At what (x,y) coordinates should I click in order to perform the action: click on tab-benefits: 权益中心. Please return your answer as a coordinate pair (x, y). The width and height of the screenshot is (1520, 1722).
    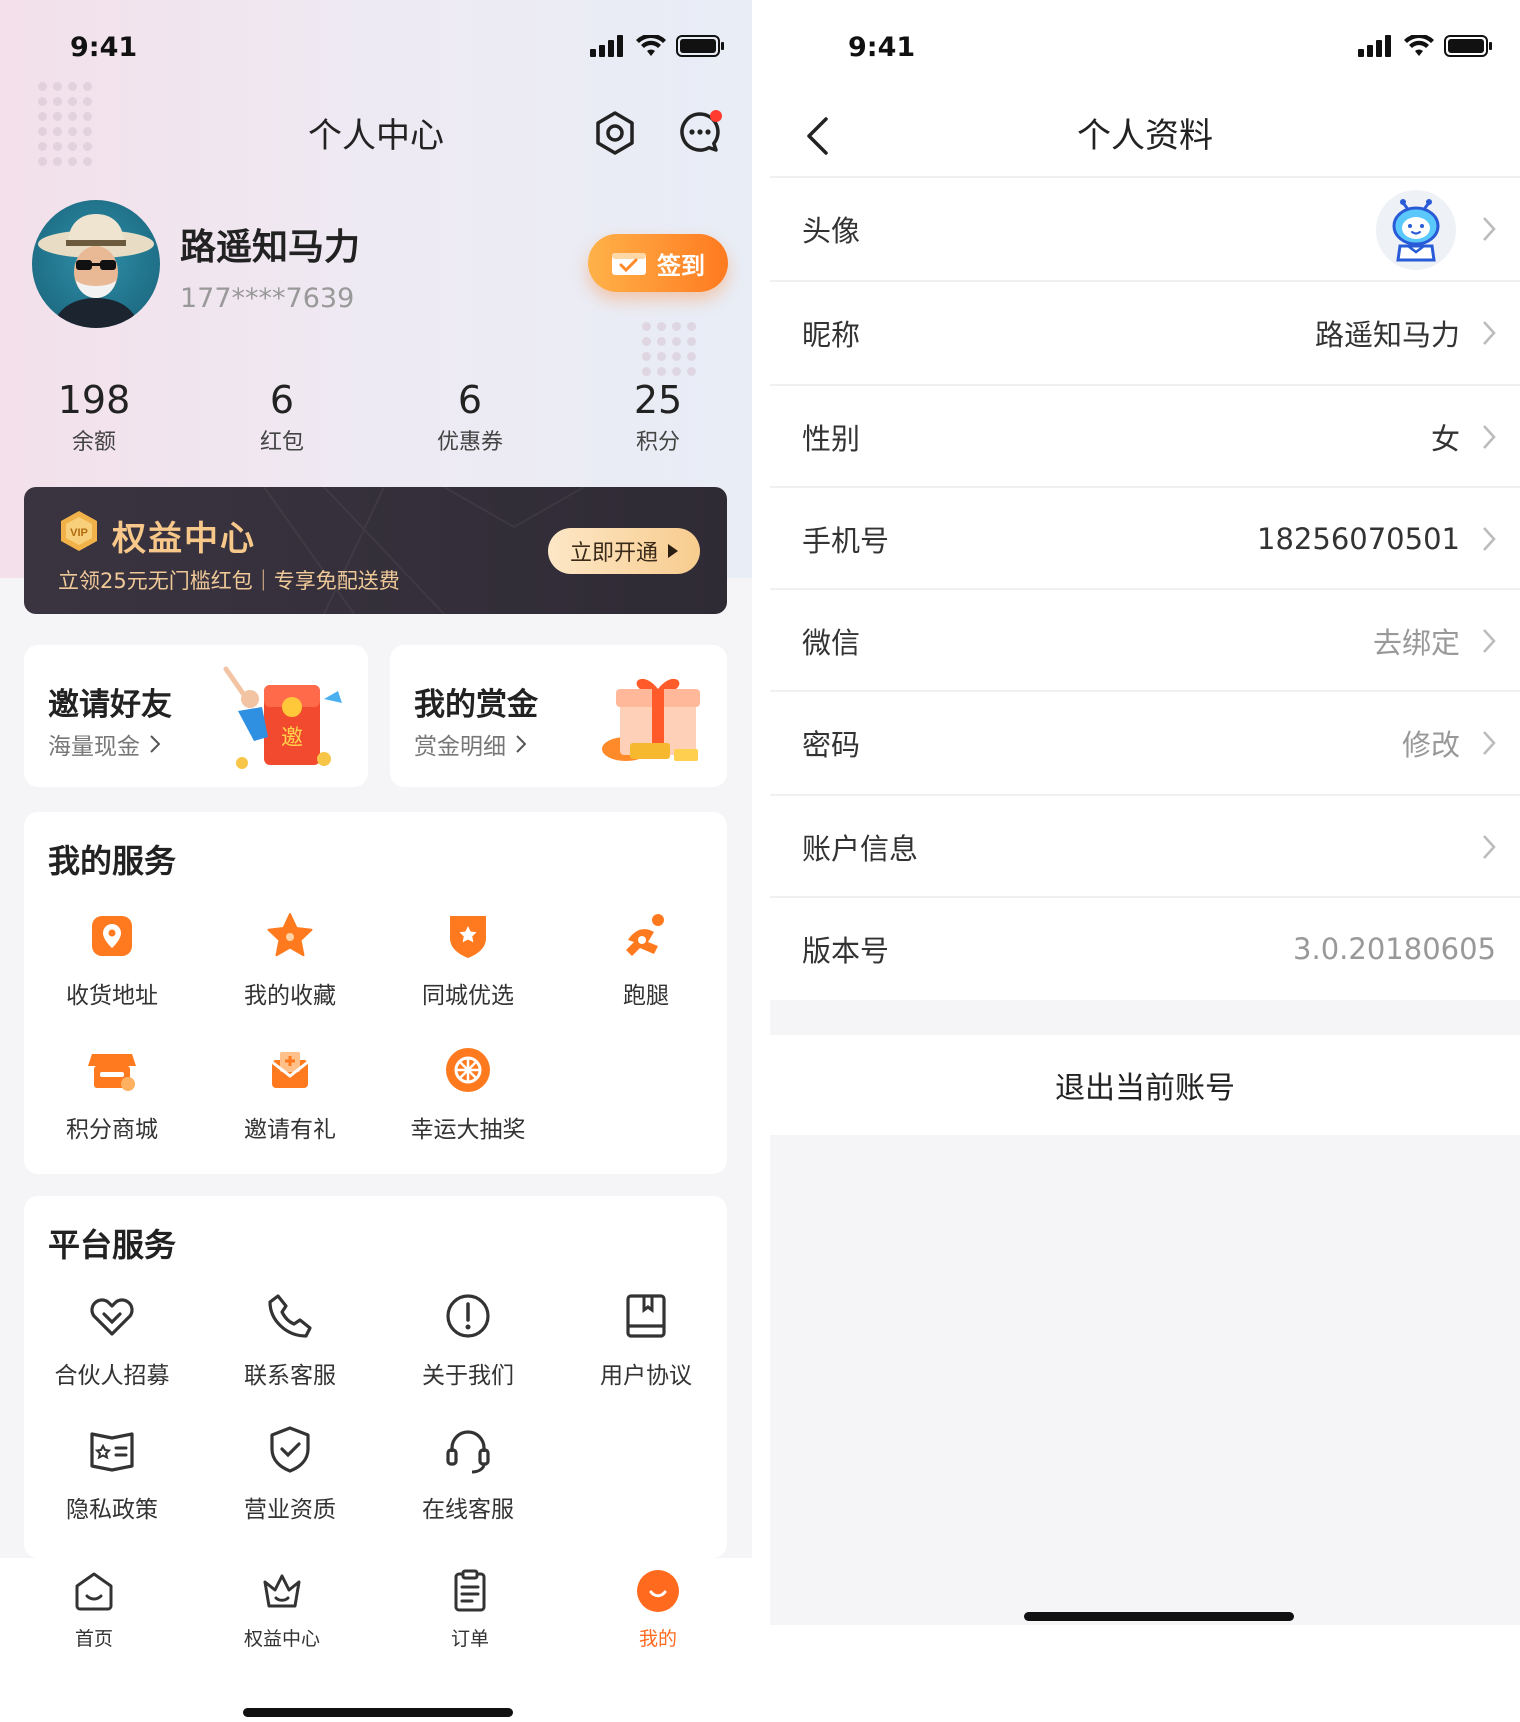
    Looking at the image, I should click on (282, 1609).